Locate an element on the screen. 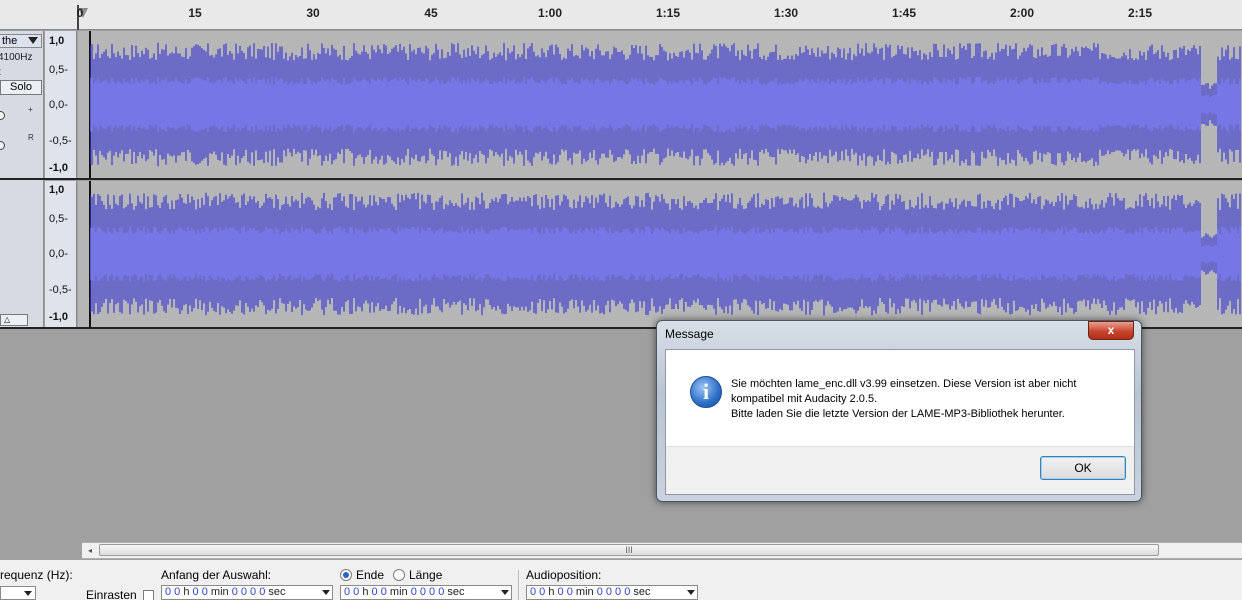 This screenshot has width=1242, height=600. position-minutes: 0 0 is located at coordinates (565, 592).